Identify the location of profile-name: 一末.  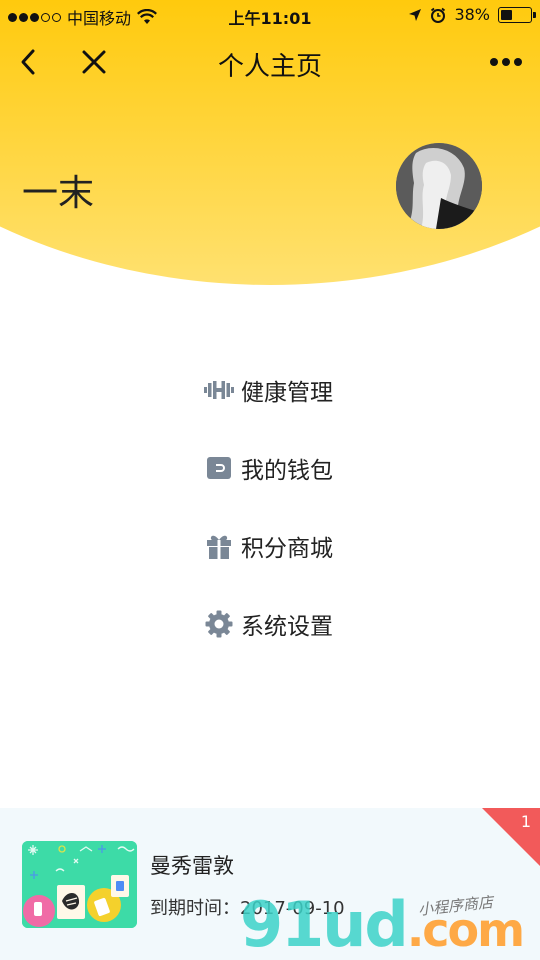
(58, 193).